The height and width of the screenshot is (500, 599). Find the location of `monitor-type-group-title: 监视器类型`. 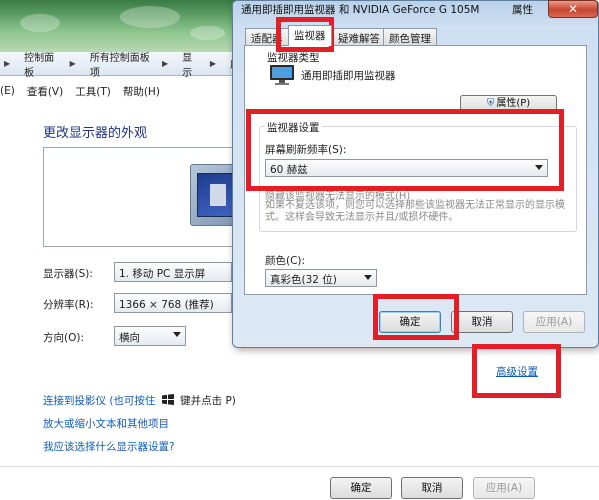

monitor-type-group-title: 监视器类型 is located at coordinates (293, 57).